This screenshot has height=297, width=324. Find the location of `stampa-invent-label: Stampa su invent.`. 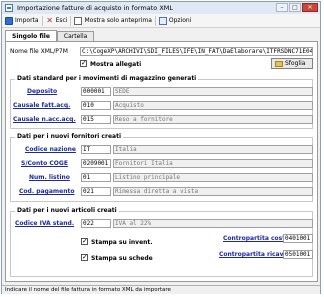

stampa-invent-label: Stampa su invent. is located at coordinates (122, 242).